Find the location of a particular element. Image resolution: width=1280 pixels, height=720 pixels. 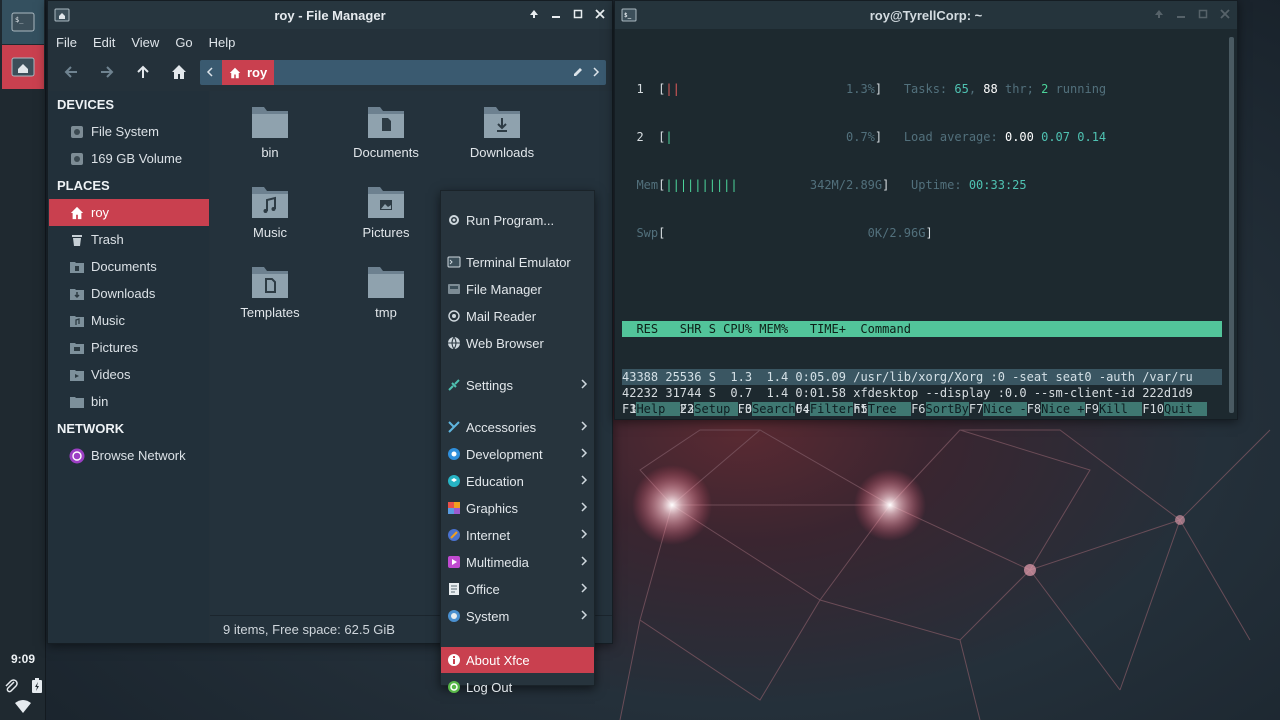

taskbar-terminal-button: $_ is located at coordinates (23, 22).